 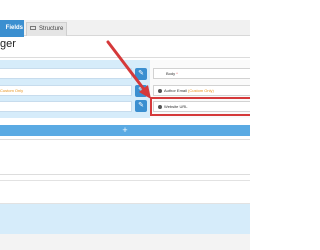 I want to click on layout-panel, so click(x=125, y=219).